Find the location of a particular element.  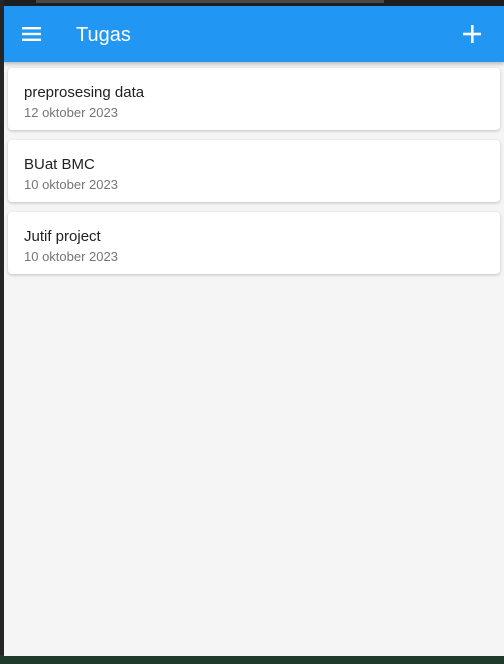

window-tab-bar is located at coordinates (210, 1).